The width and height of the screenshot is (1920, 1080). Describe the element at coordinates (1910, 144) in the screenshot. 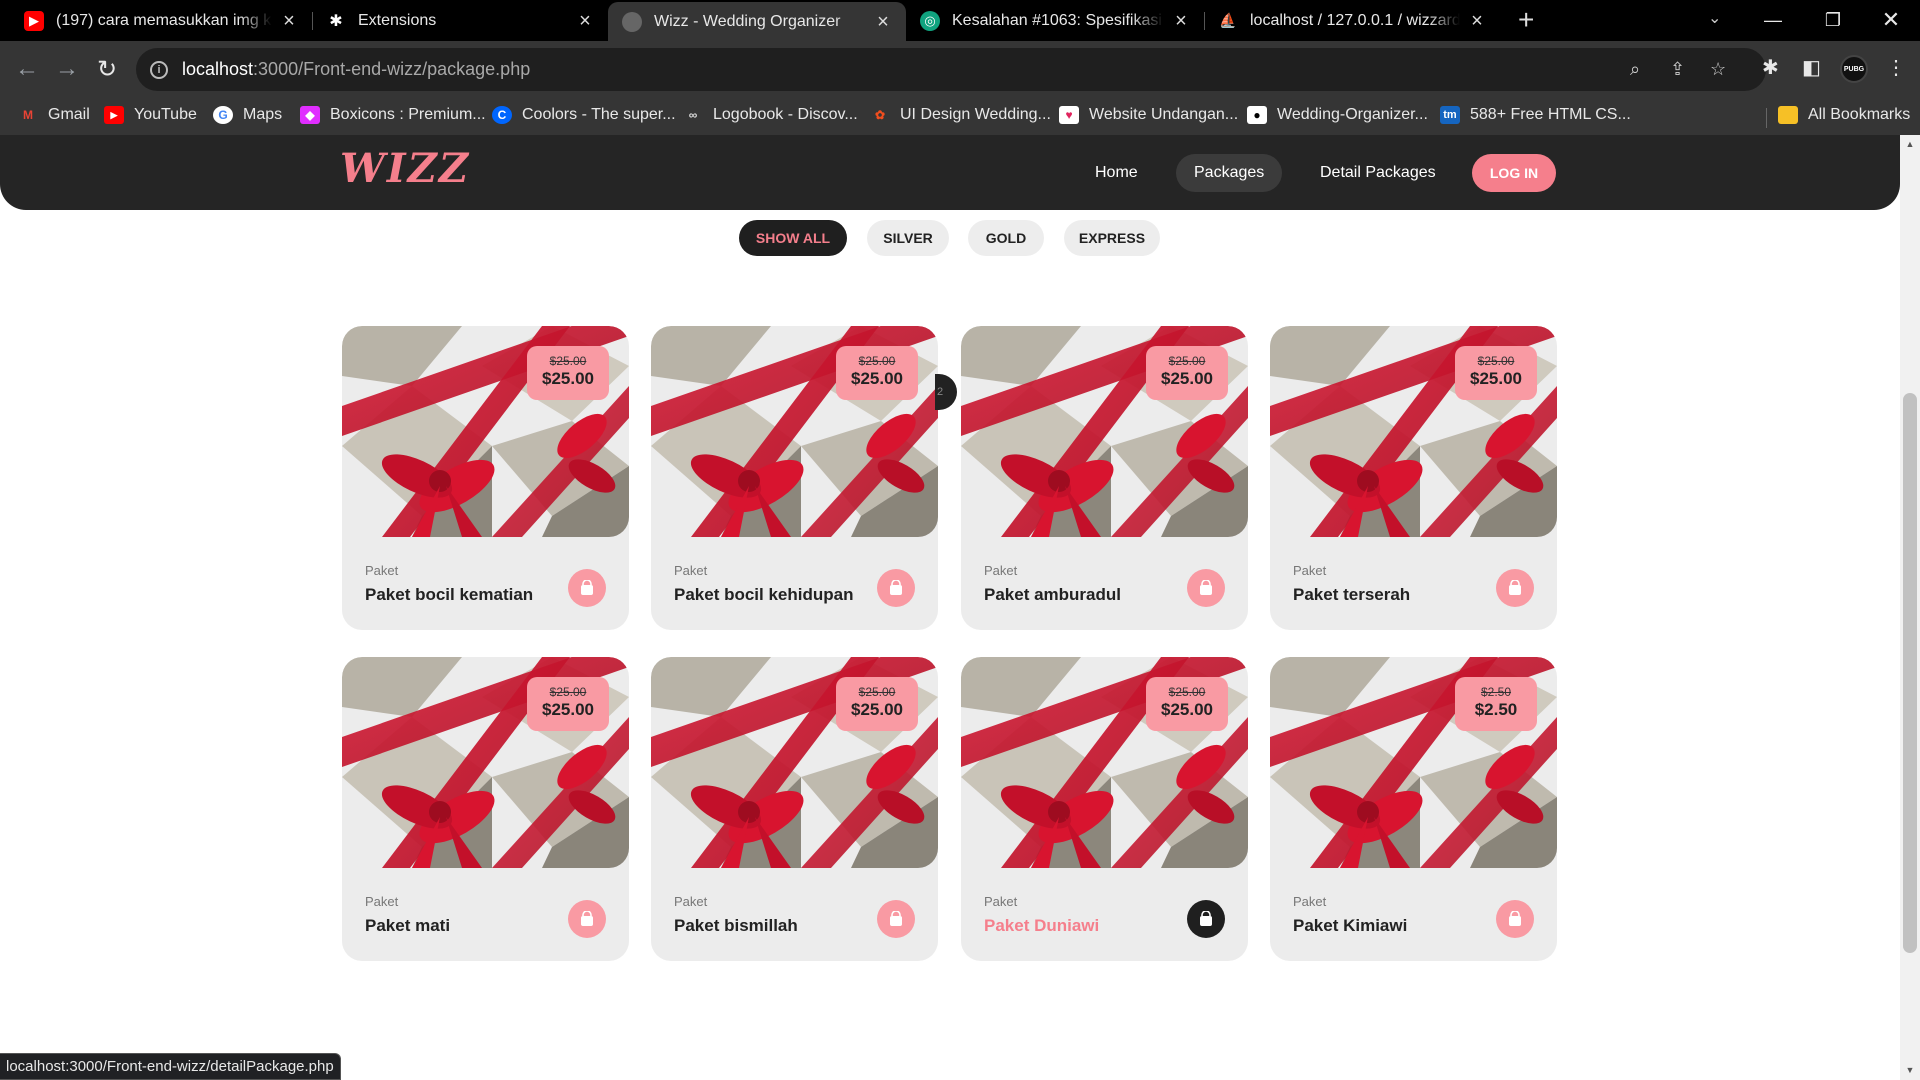

I see `scroll-up-icon: ▲` at that location.